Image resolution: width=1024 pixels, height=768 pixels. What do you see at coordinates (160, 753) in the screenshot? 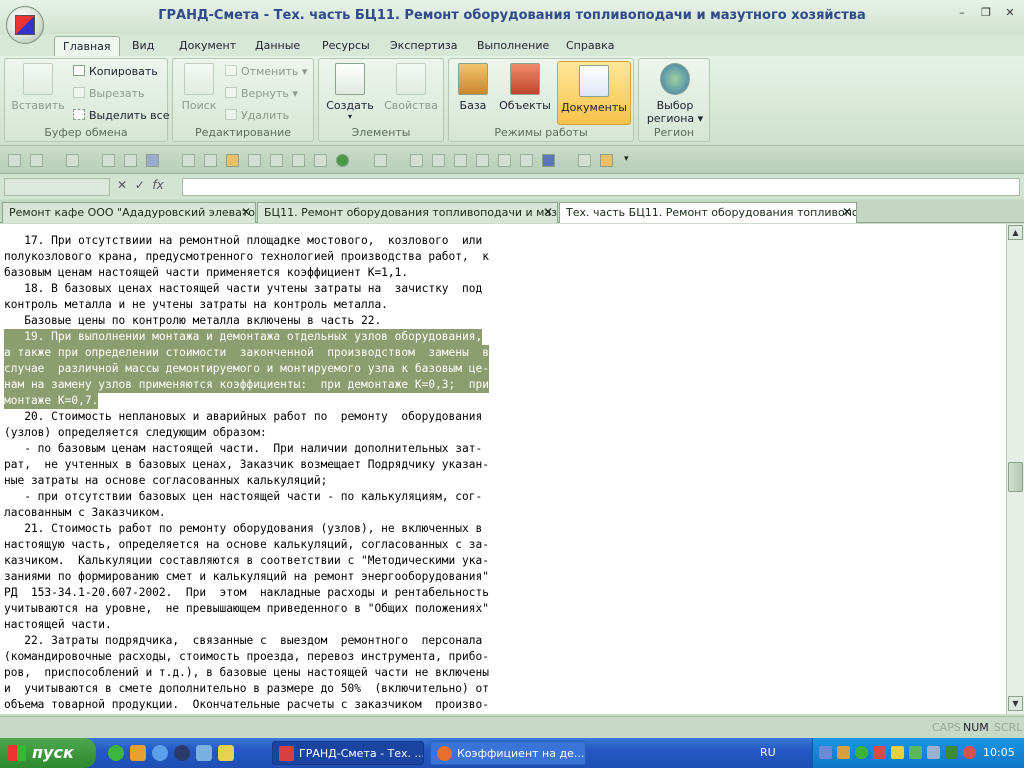
I see `quicklaunch-ie-icon` at bounding box center [160, 753].